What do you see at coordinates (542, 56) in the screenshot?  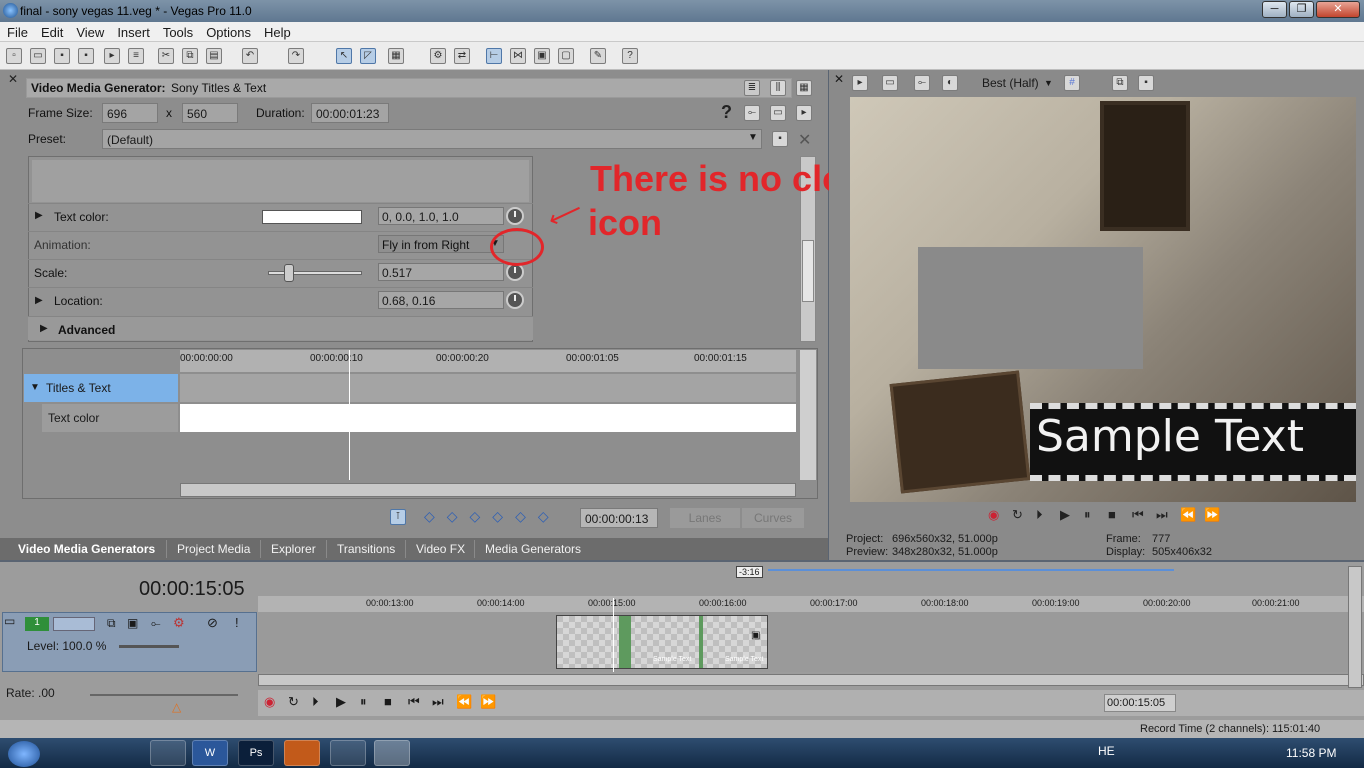 I see `grid-icon: ▣` at bounding box center [542, 56].